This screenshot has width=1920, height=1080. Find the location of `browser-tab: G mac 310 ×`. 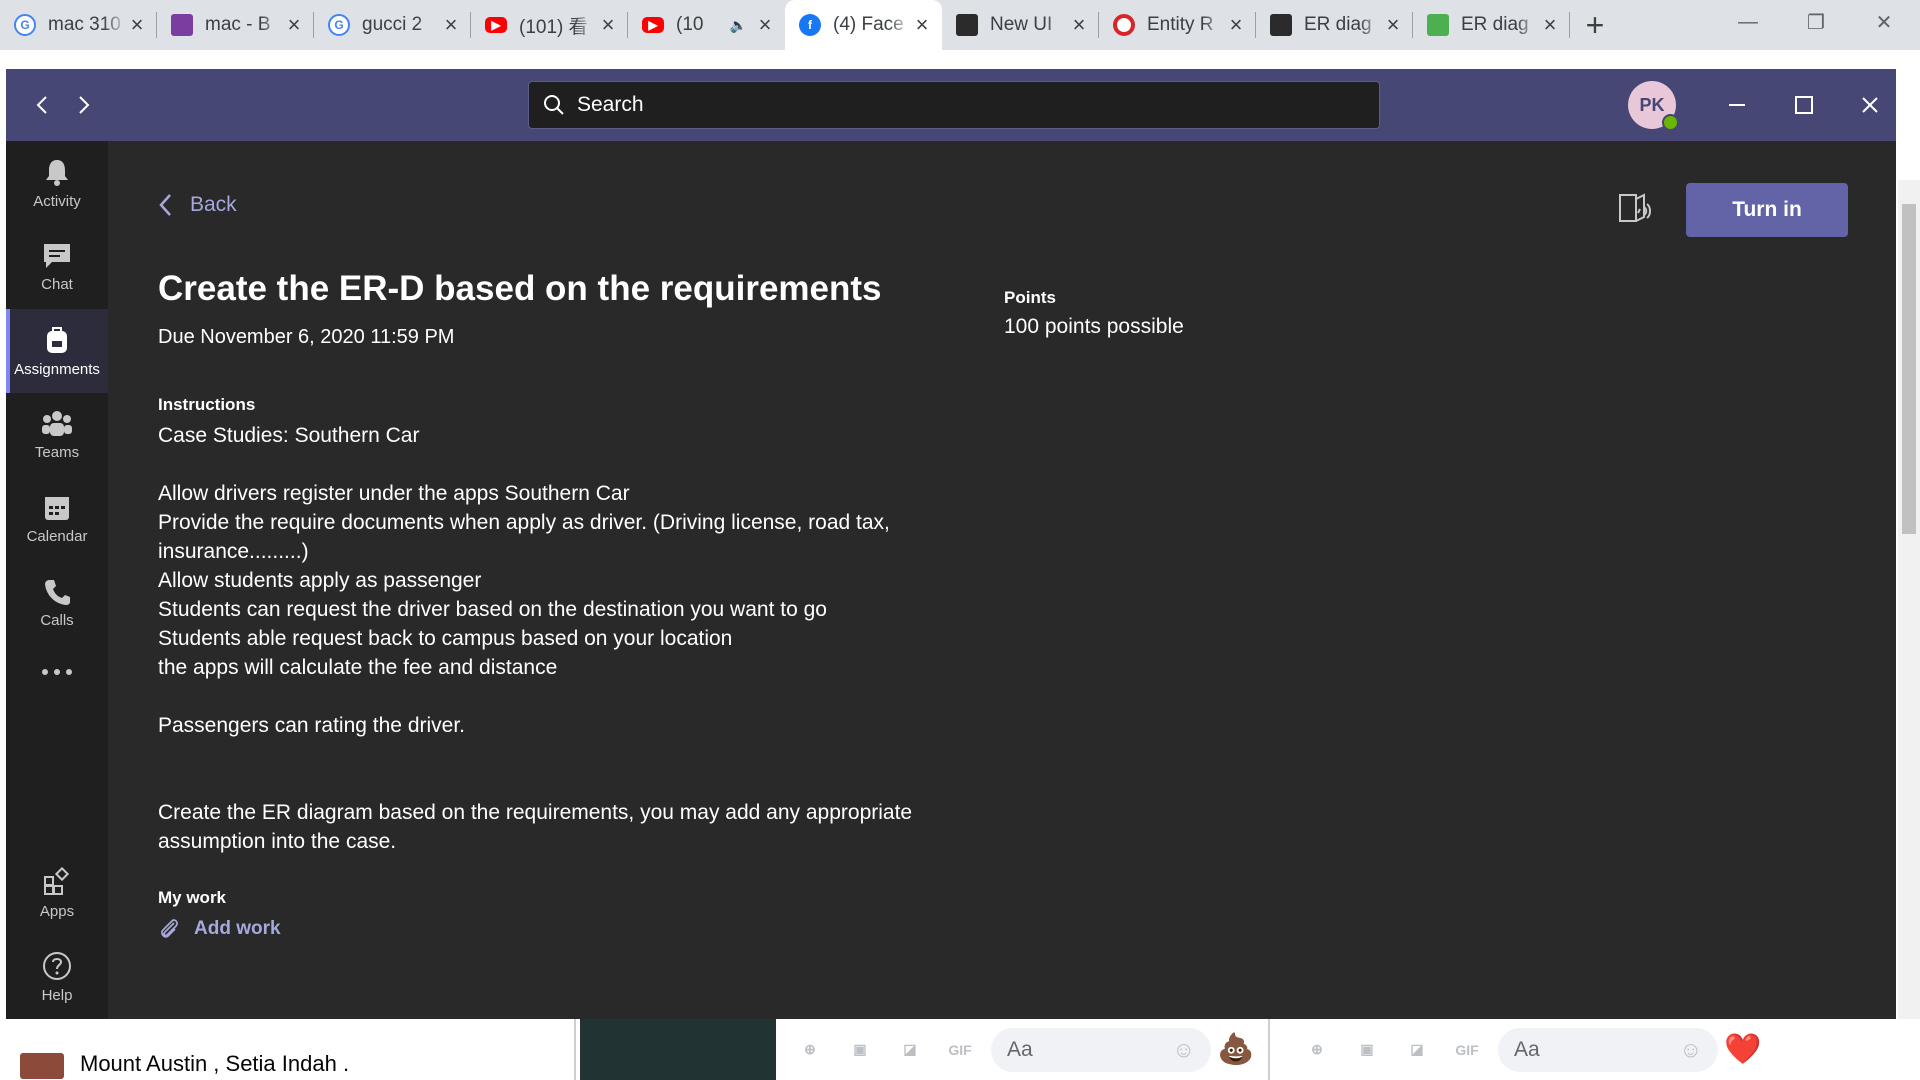

browser-tab: G mac 310 × is located at coordinates (78, 25).